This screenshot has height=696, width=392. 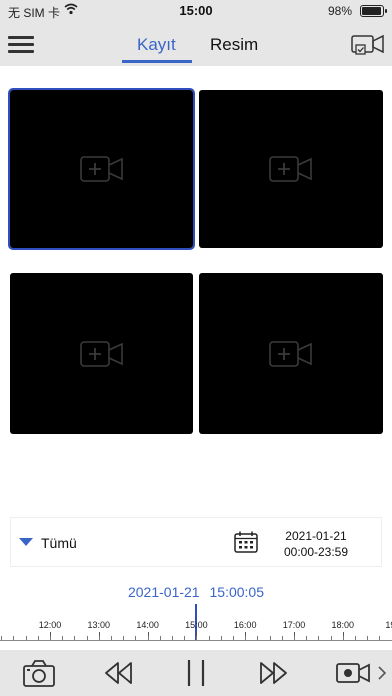 I want to click on battery-icon, so click(x=373, y=11).